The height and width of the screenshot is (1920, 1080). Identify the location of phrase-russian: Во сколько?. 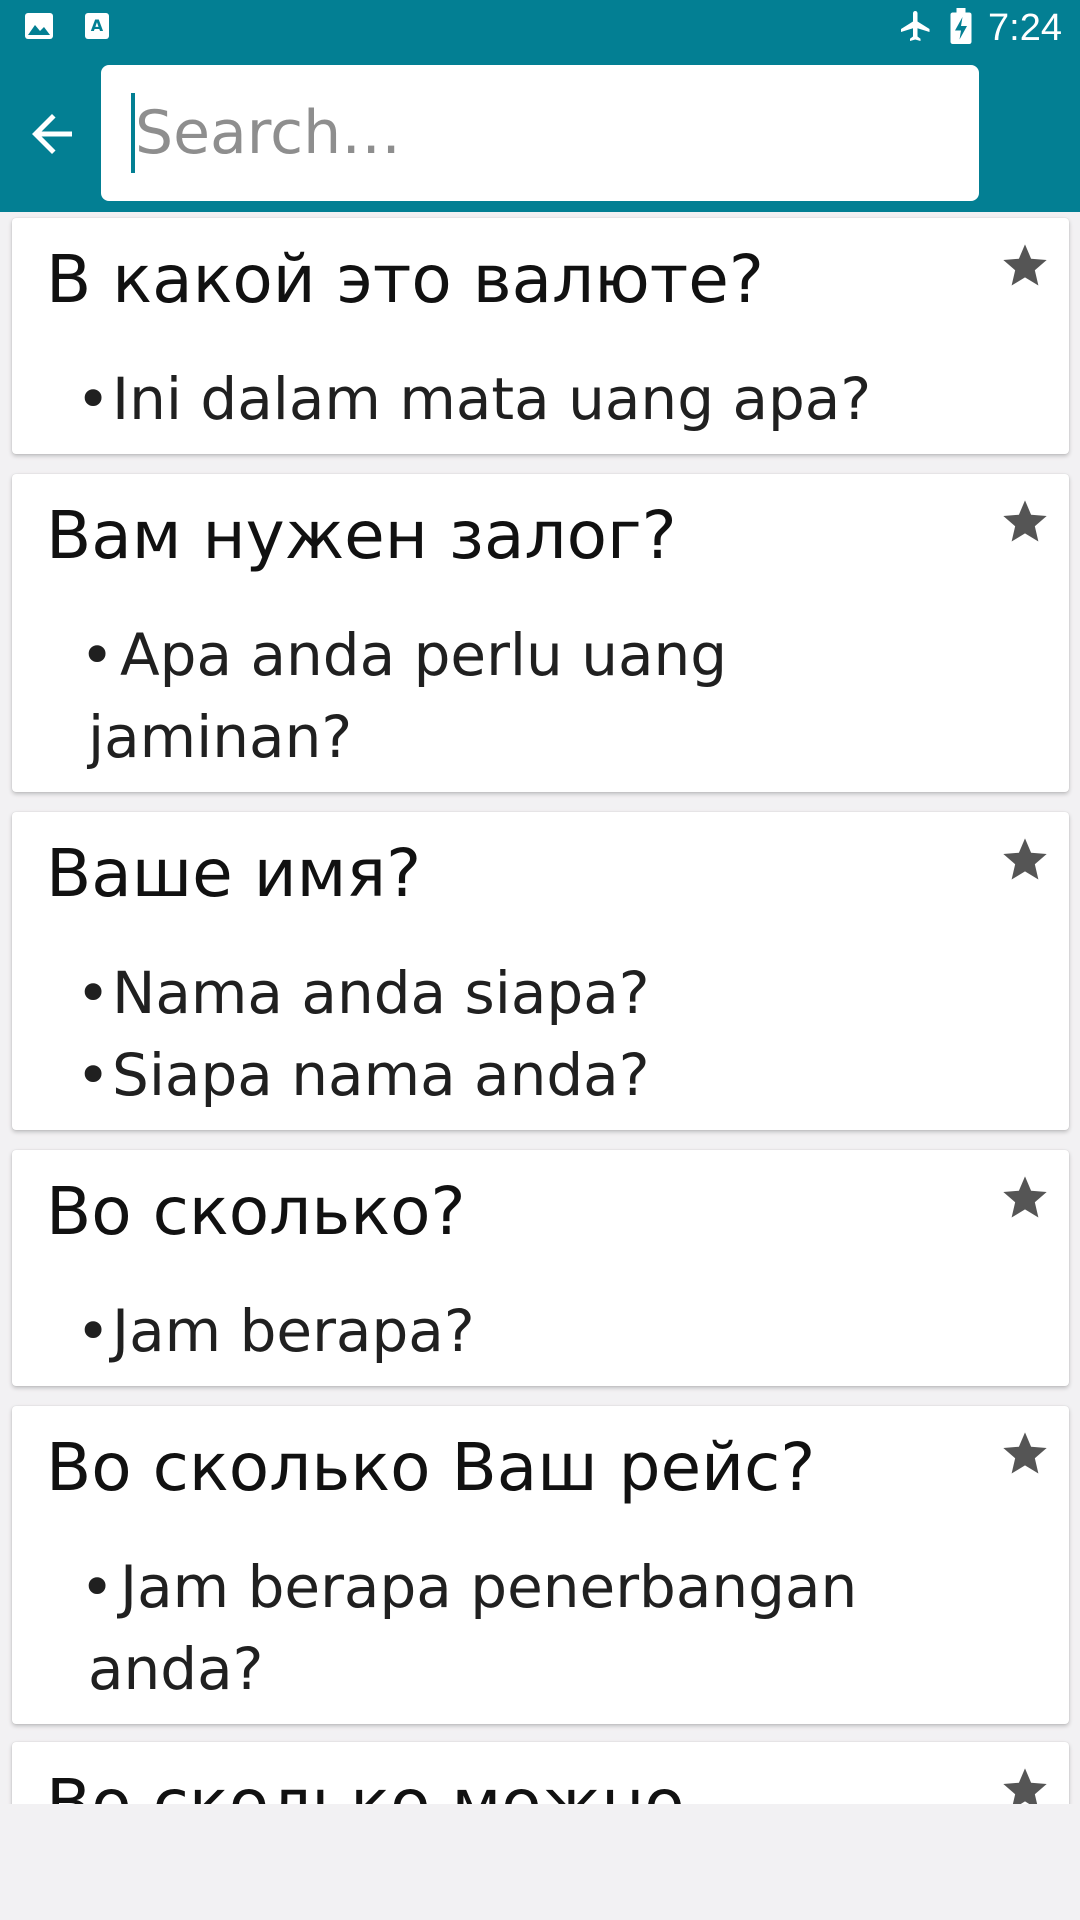
(256, 1211).